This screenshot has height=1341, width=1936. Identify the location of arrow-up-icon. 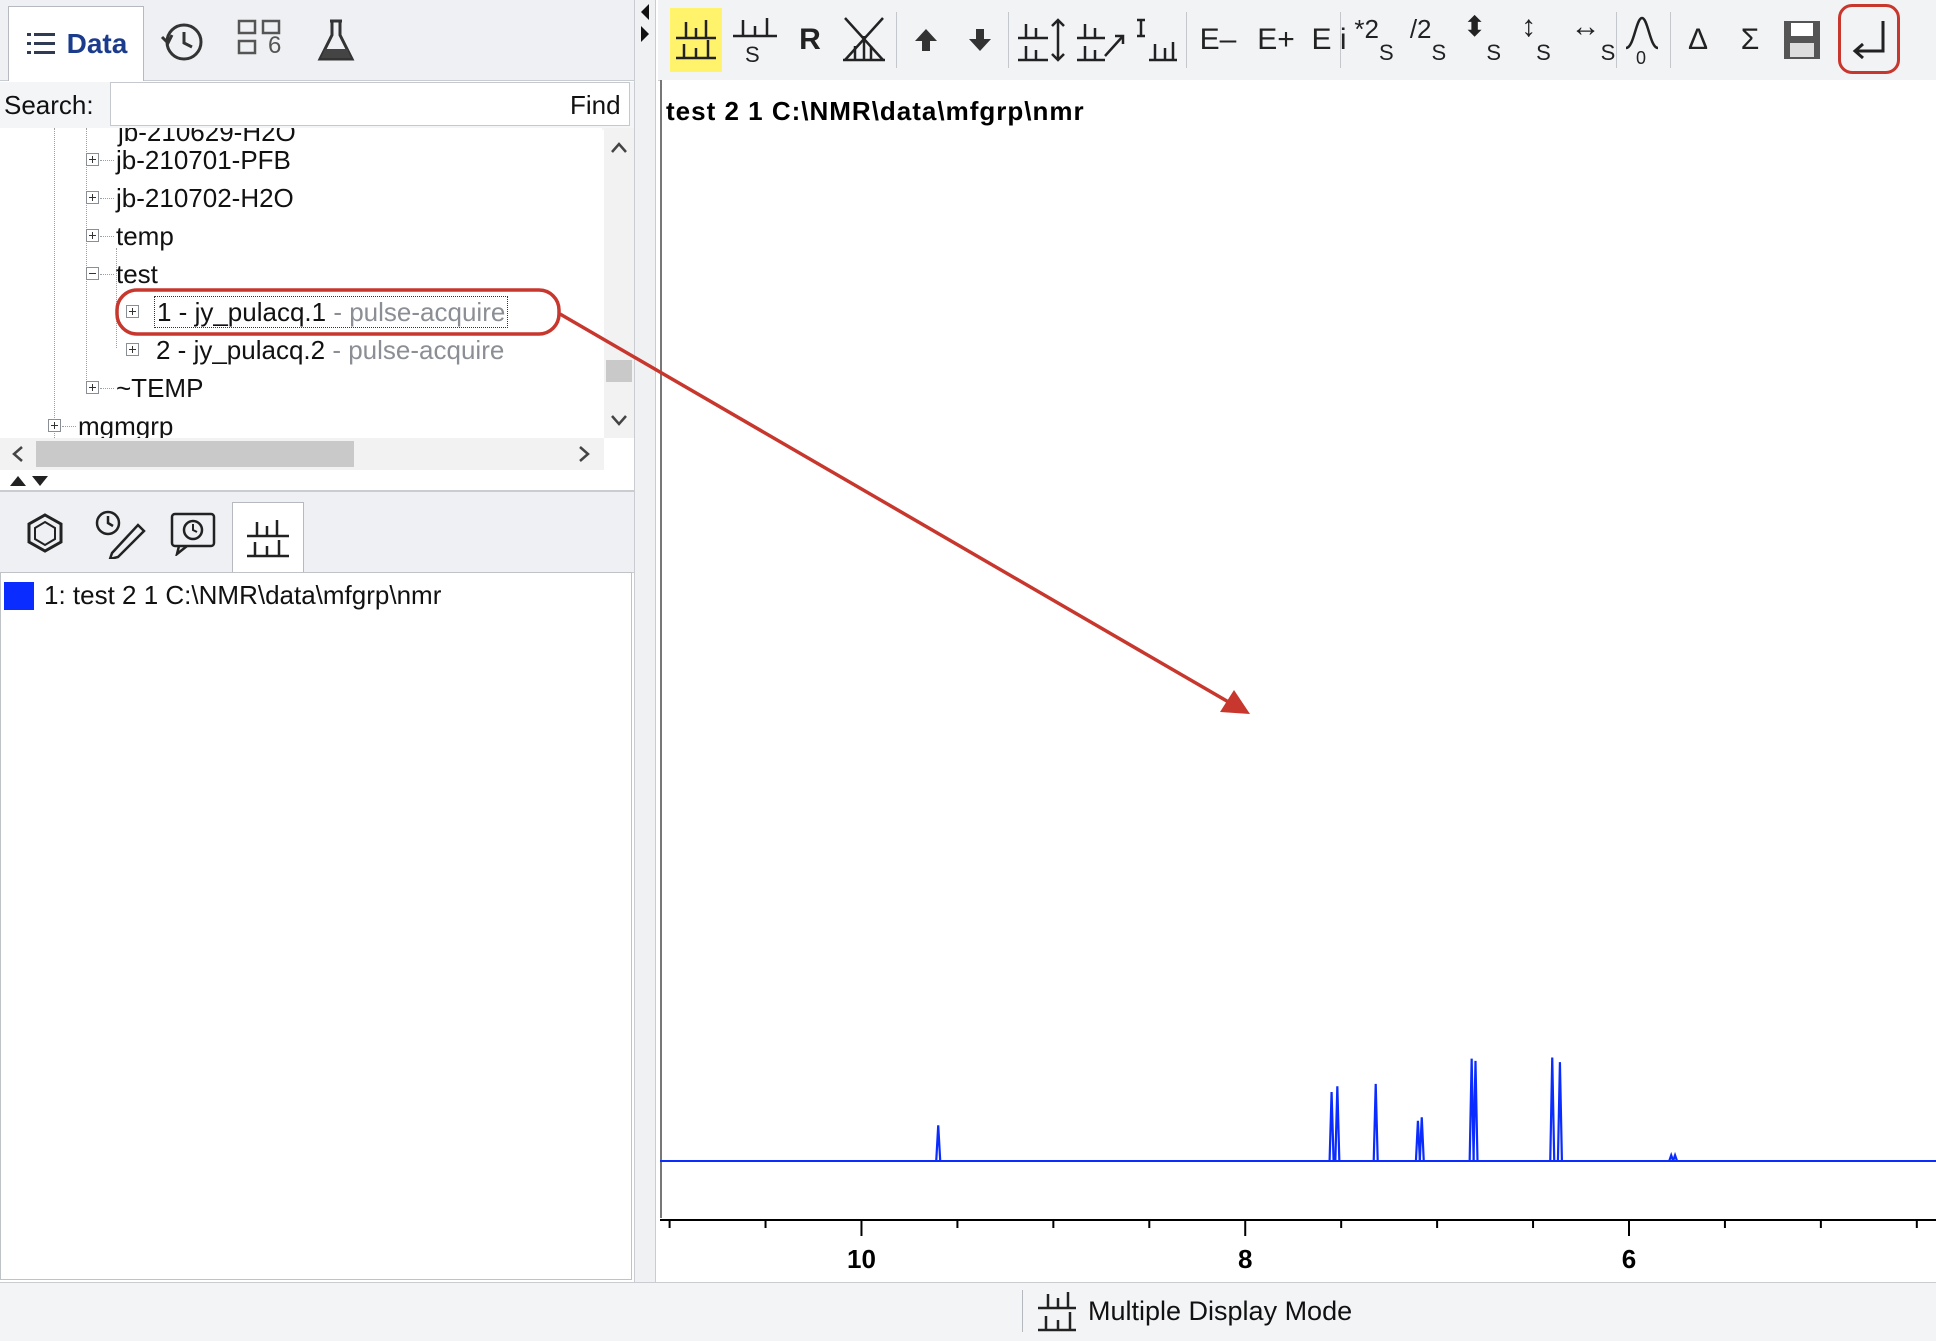
(926, 40).